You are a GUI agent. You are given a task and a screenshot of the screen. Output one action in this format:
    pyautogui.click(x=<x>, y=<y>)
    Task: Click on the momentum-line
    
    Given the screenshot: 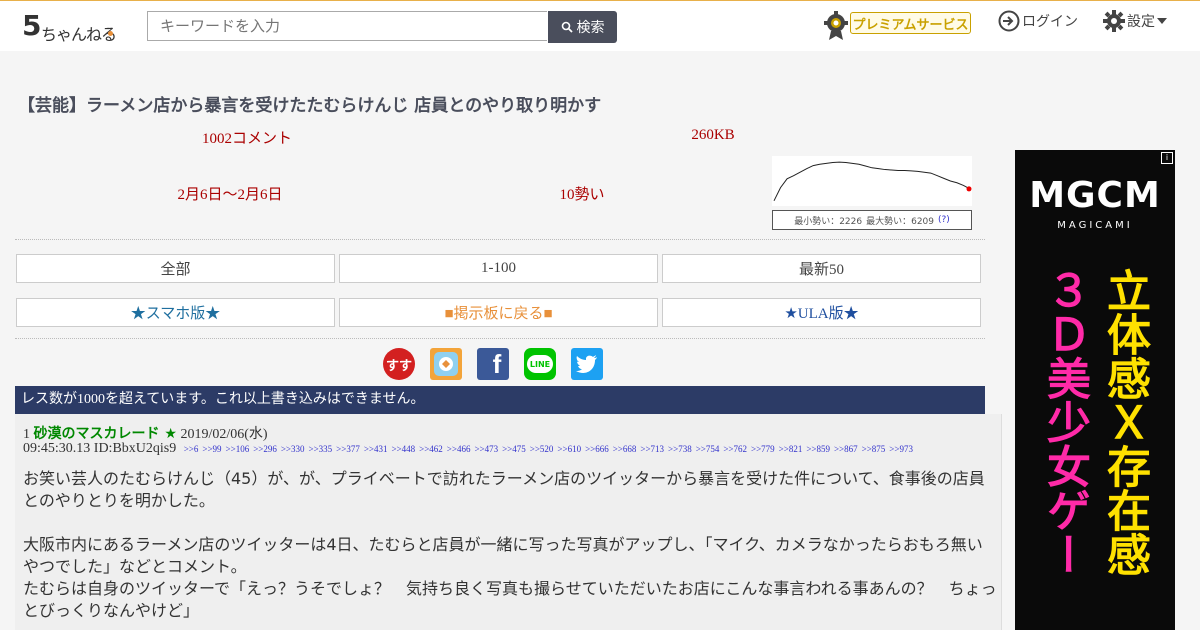 What is the action you would take?
    pyautogui.click(x=872, y=181)
    